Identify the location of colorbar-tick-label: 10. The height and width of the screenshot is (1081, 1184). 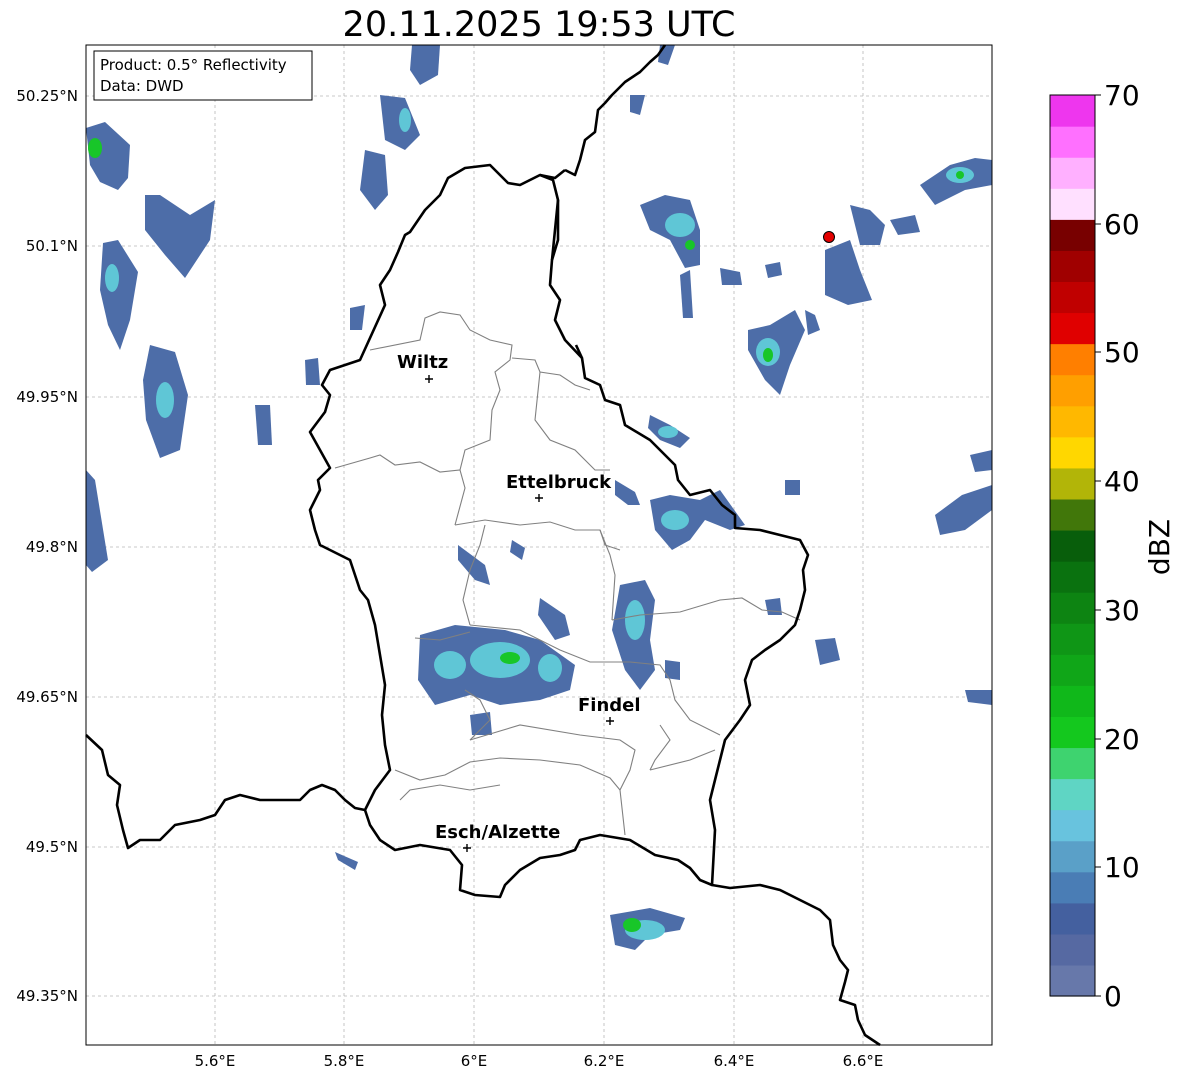
(1122, 867).